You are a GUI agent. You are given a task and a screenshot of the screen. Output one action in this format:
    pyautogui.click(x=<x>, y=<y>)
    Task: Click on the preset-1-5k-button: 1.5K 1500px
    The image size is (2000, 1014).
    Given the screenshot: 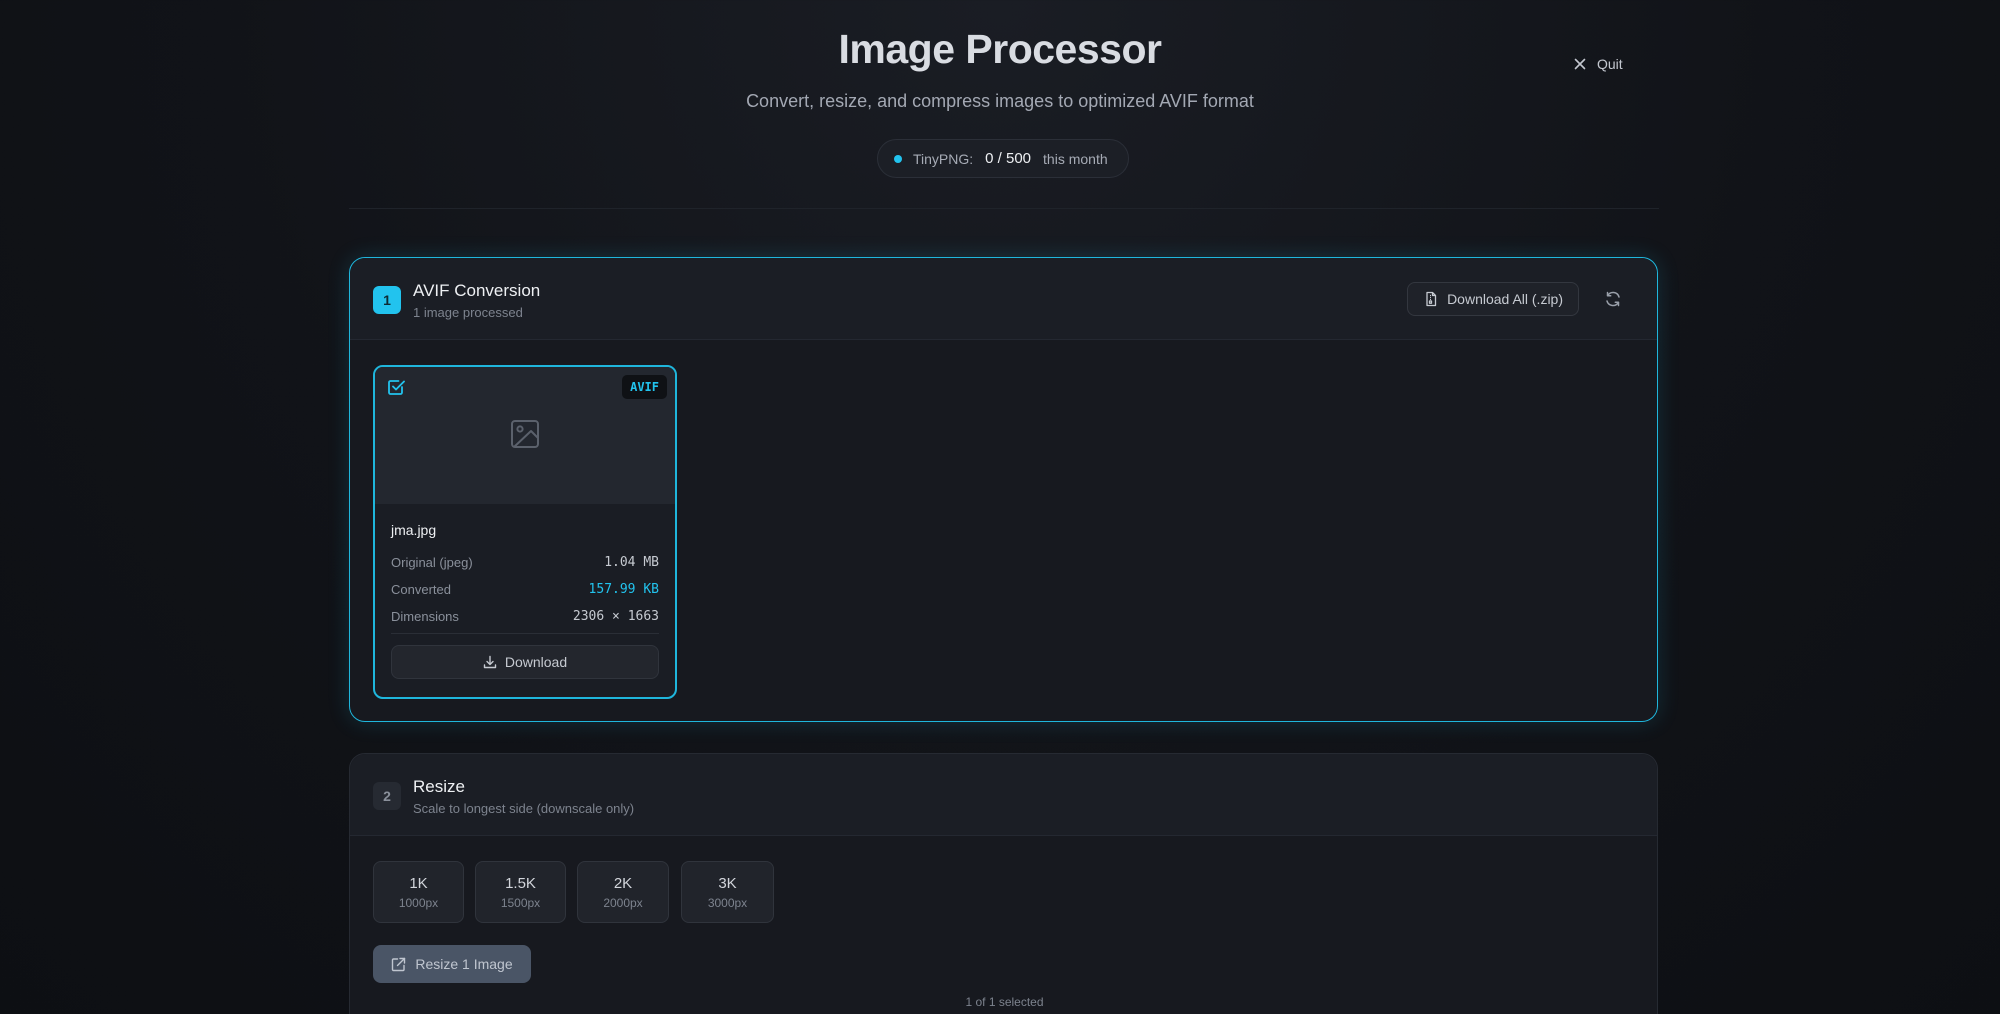 What is the action you would take?
    pyautogui.click(x=520, y=892)
    